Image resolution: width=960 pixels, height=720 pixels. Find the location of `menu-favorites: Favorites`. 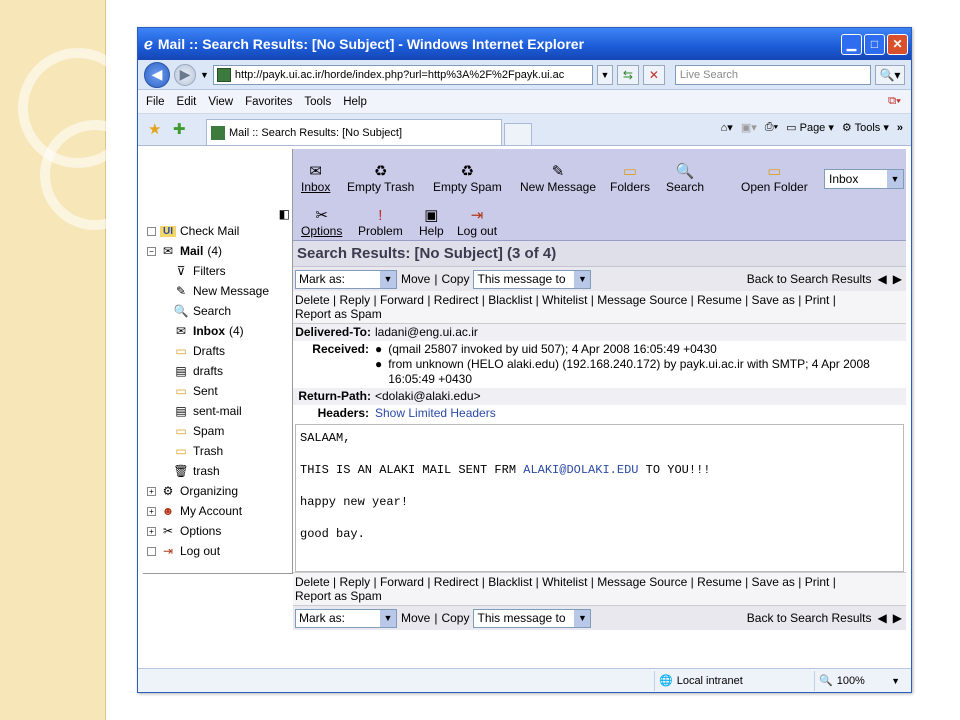

menu-favorites: Favorites is located at coordinates (268, 102).